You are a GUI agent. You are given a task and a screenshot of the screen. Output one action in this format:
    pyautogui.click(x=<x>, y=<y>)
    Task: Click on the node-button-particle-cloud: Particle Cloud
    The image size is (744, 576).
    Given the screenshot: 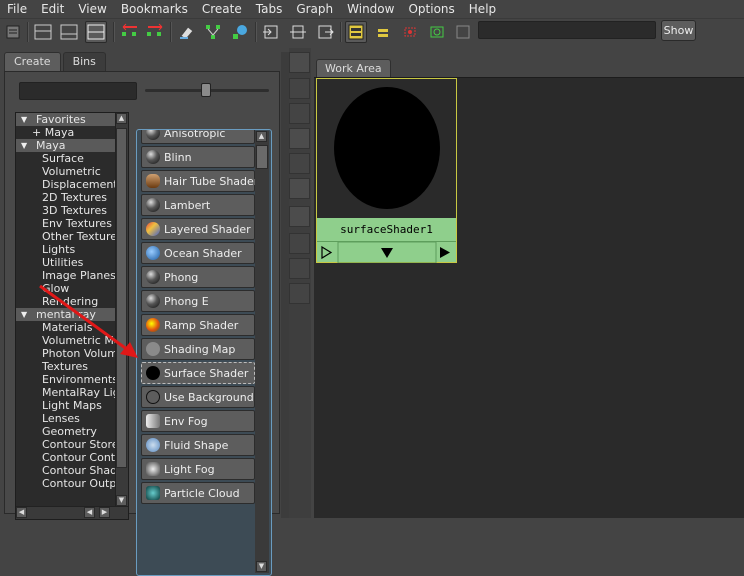 What is the action you would take?
    pyautogui.click(x=198, y=493)
    